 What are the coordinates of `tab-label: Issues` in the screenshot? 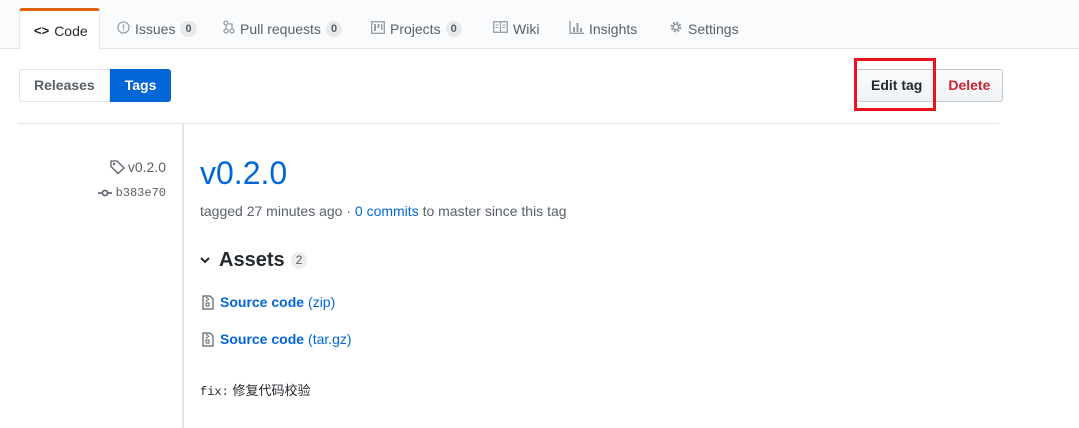 It's located at (155, 28).